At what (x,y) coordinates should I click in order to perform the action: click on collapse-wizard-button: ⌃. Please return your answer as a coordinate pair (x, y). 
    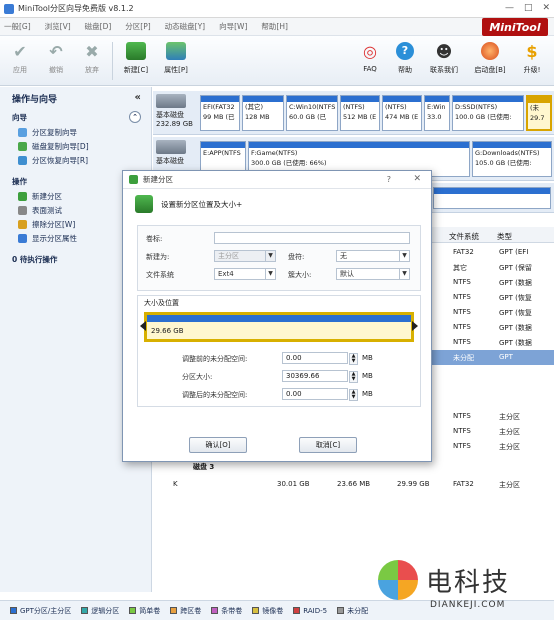
    Looking at the image, I should click on (135, 117).